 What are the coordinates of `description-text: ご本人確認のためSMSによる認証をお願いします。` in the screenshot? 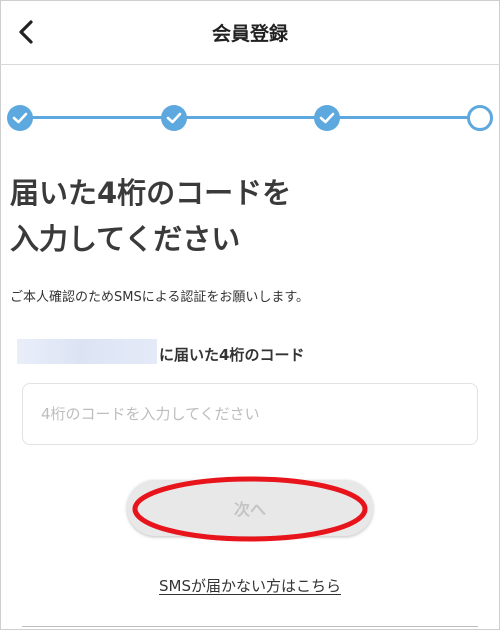 It's located at (160, 297).